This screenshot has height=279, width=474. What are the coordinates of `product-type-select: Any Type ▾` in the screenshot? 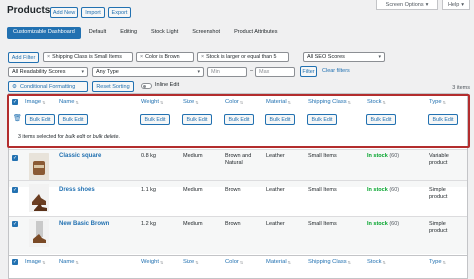 It's located at (148, 72).